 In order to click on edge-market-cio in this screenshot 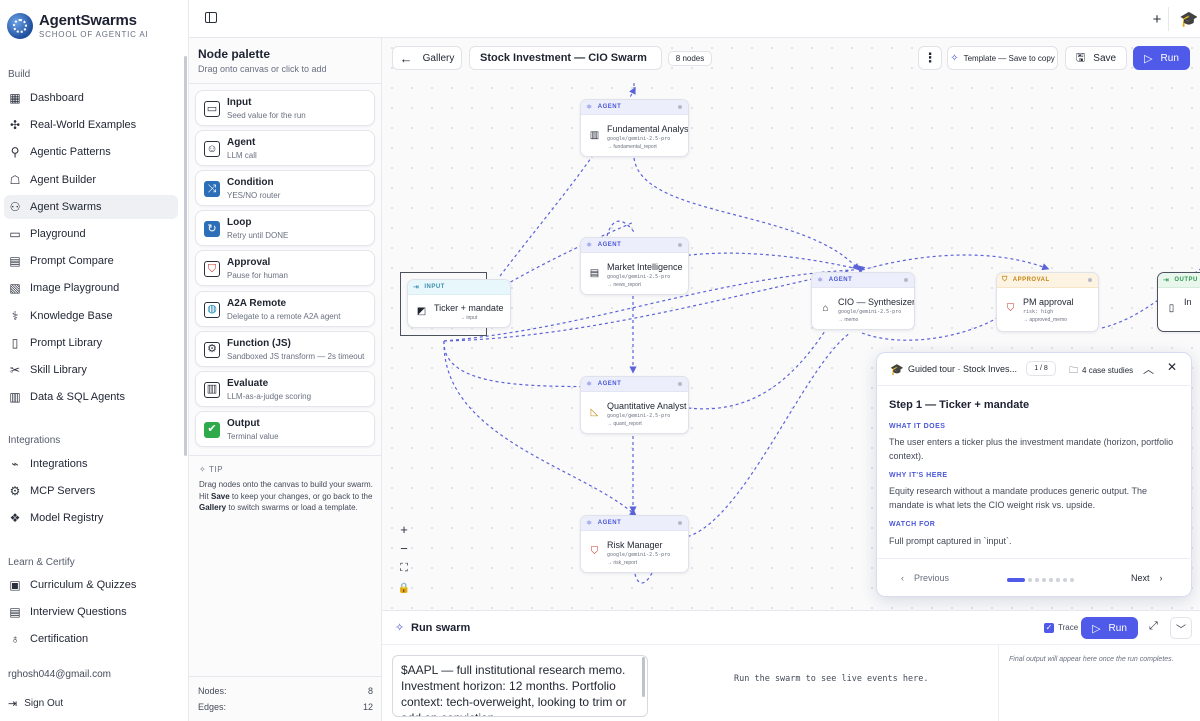, I will do `click(772, 261)`.